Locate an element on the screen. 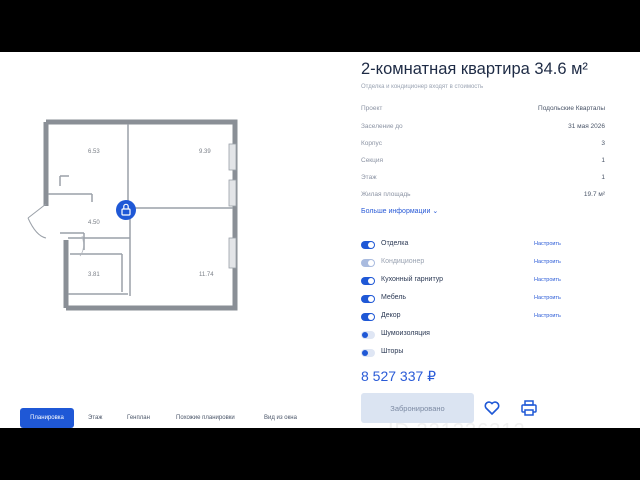  curtains-toggle is located at coordinates (368, 353).